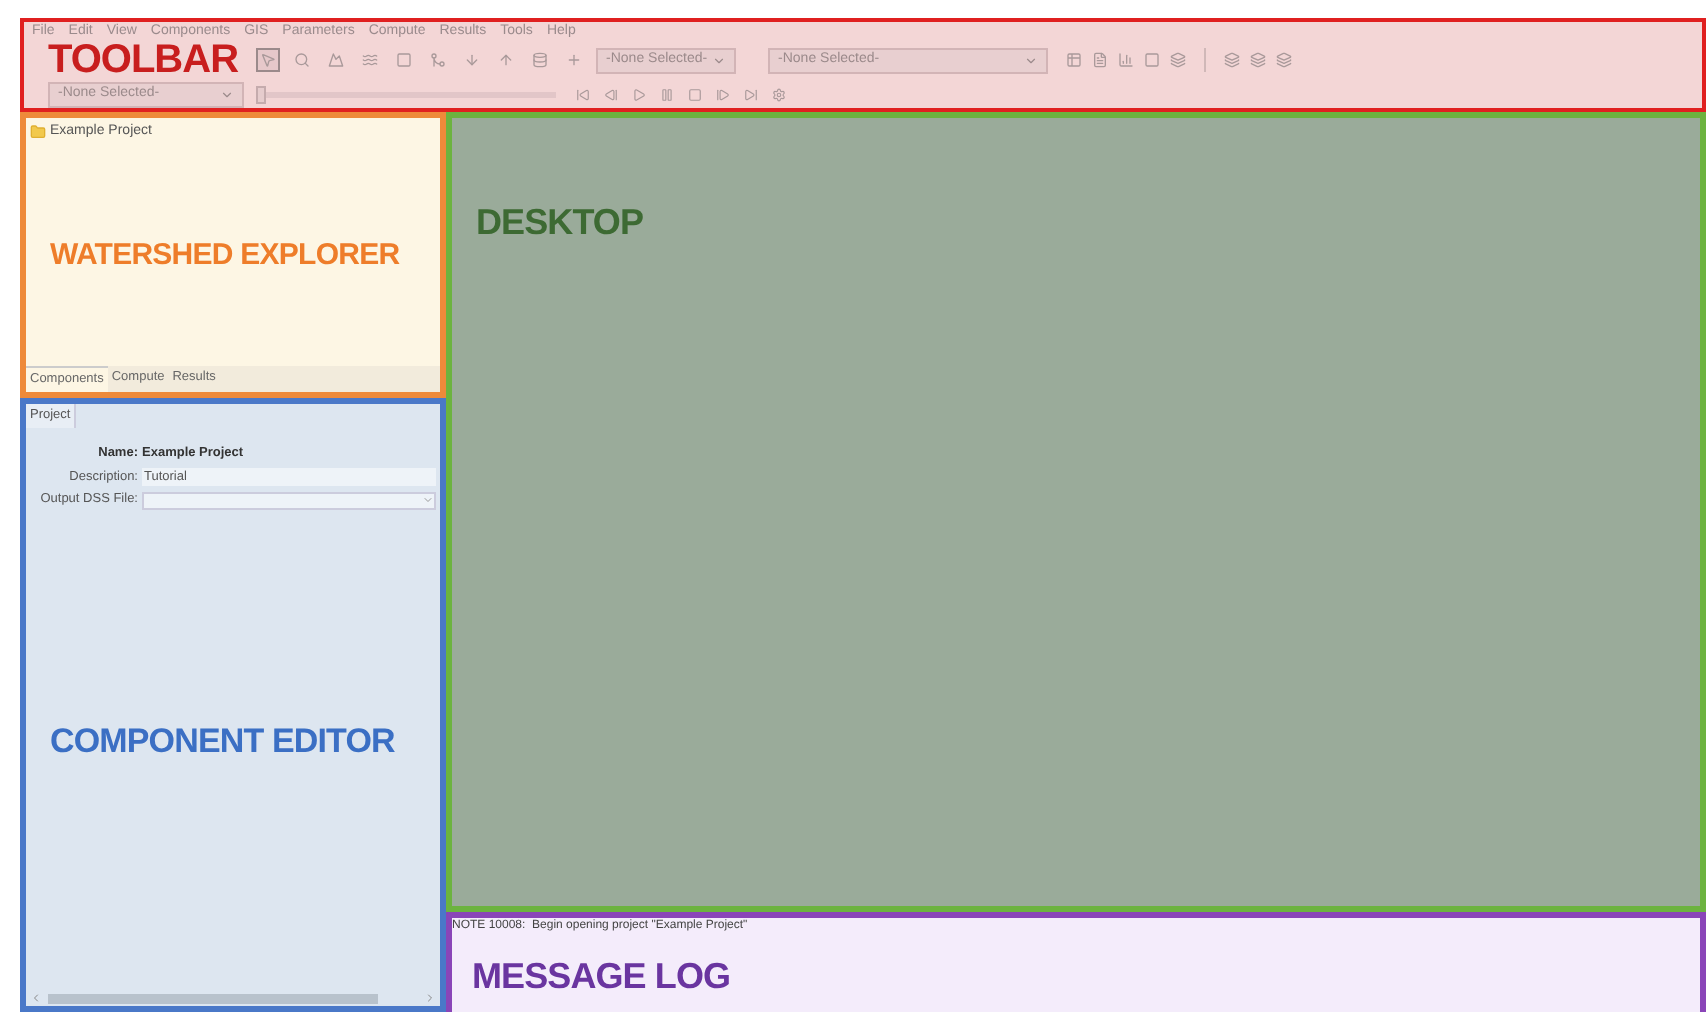 Image resolution: width=1706 pixels, height=1012 pixels. I want to click on pause-icon, so click(667, 94).